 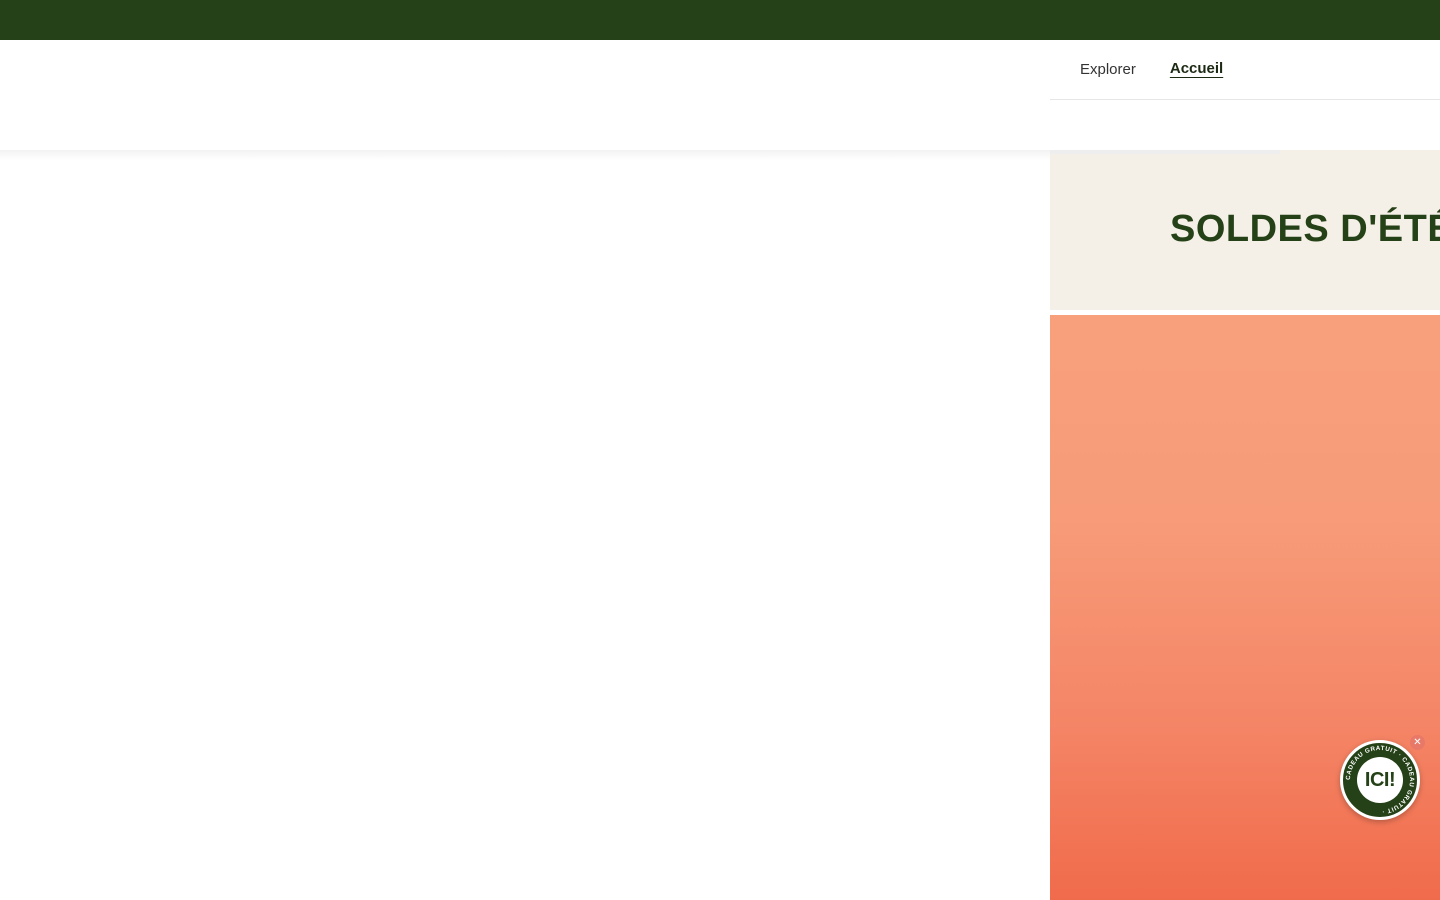 What do you see at coordinates (1305, 229) in the screenshot?
I see `promo-title: SOLDES D'ÉTÉ` at bounding box center [1305, 229].